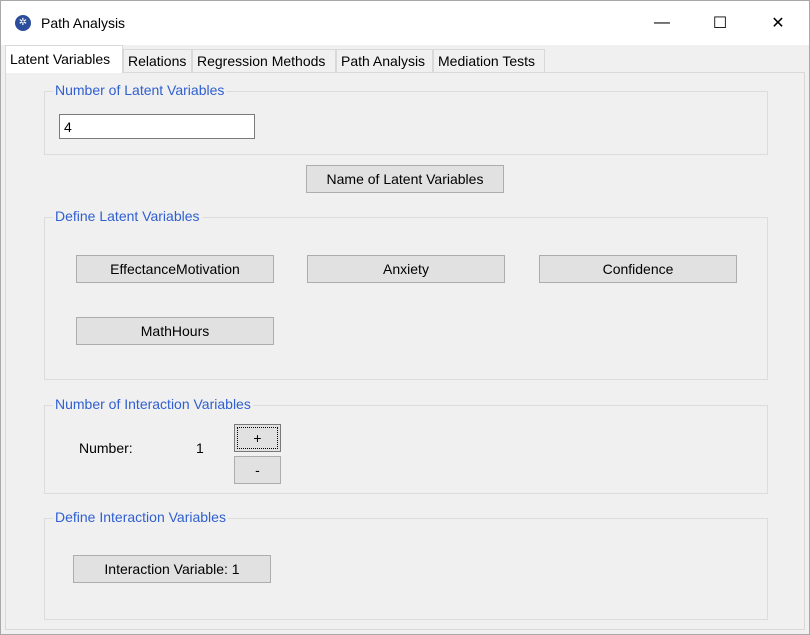  I want to click on number-of-latent-variables-group: Number of Latent Variables, so click(406, 118).